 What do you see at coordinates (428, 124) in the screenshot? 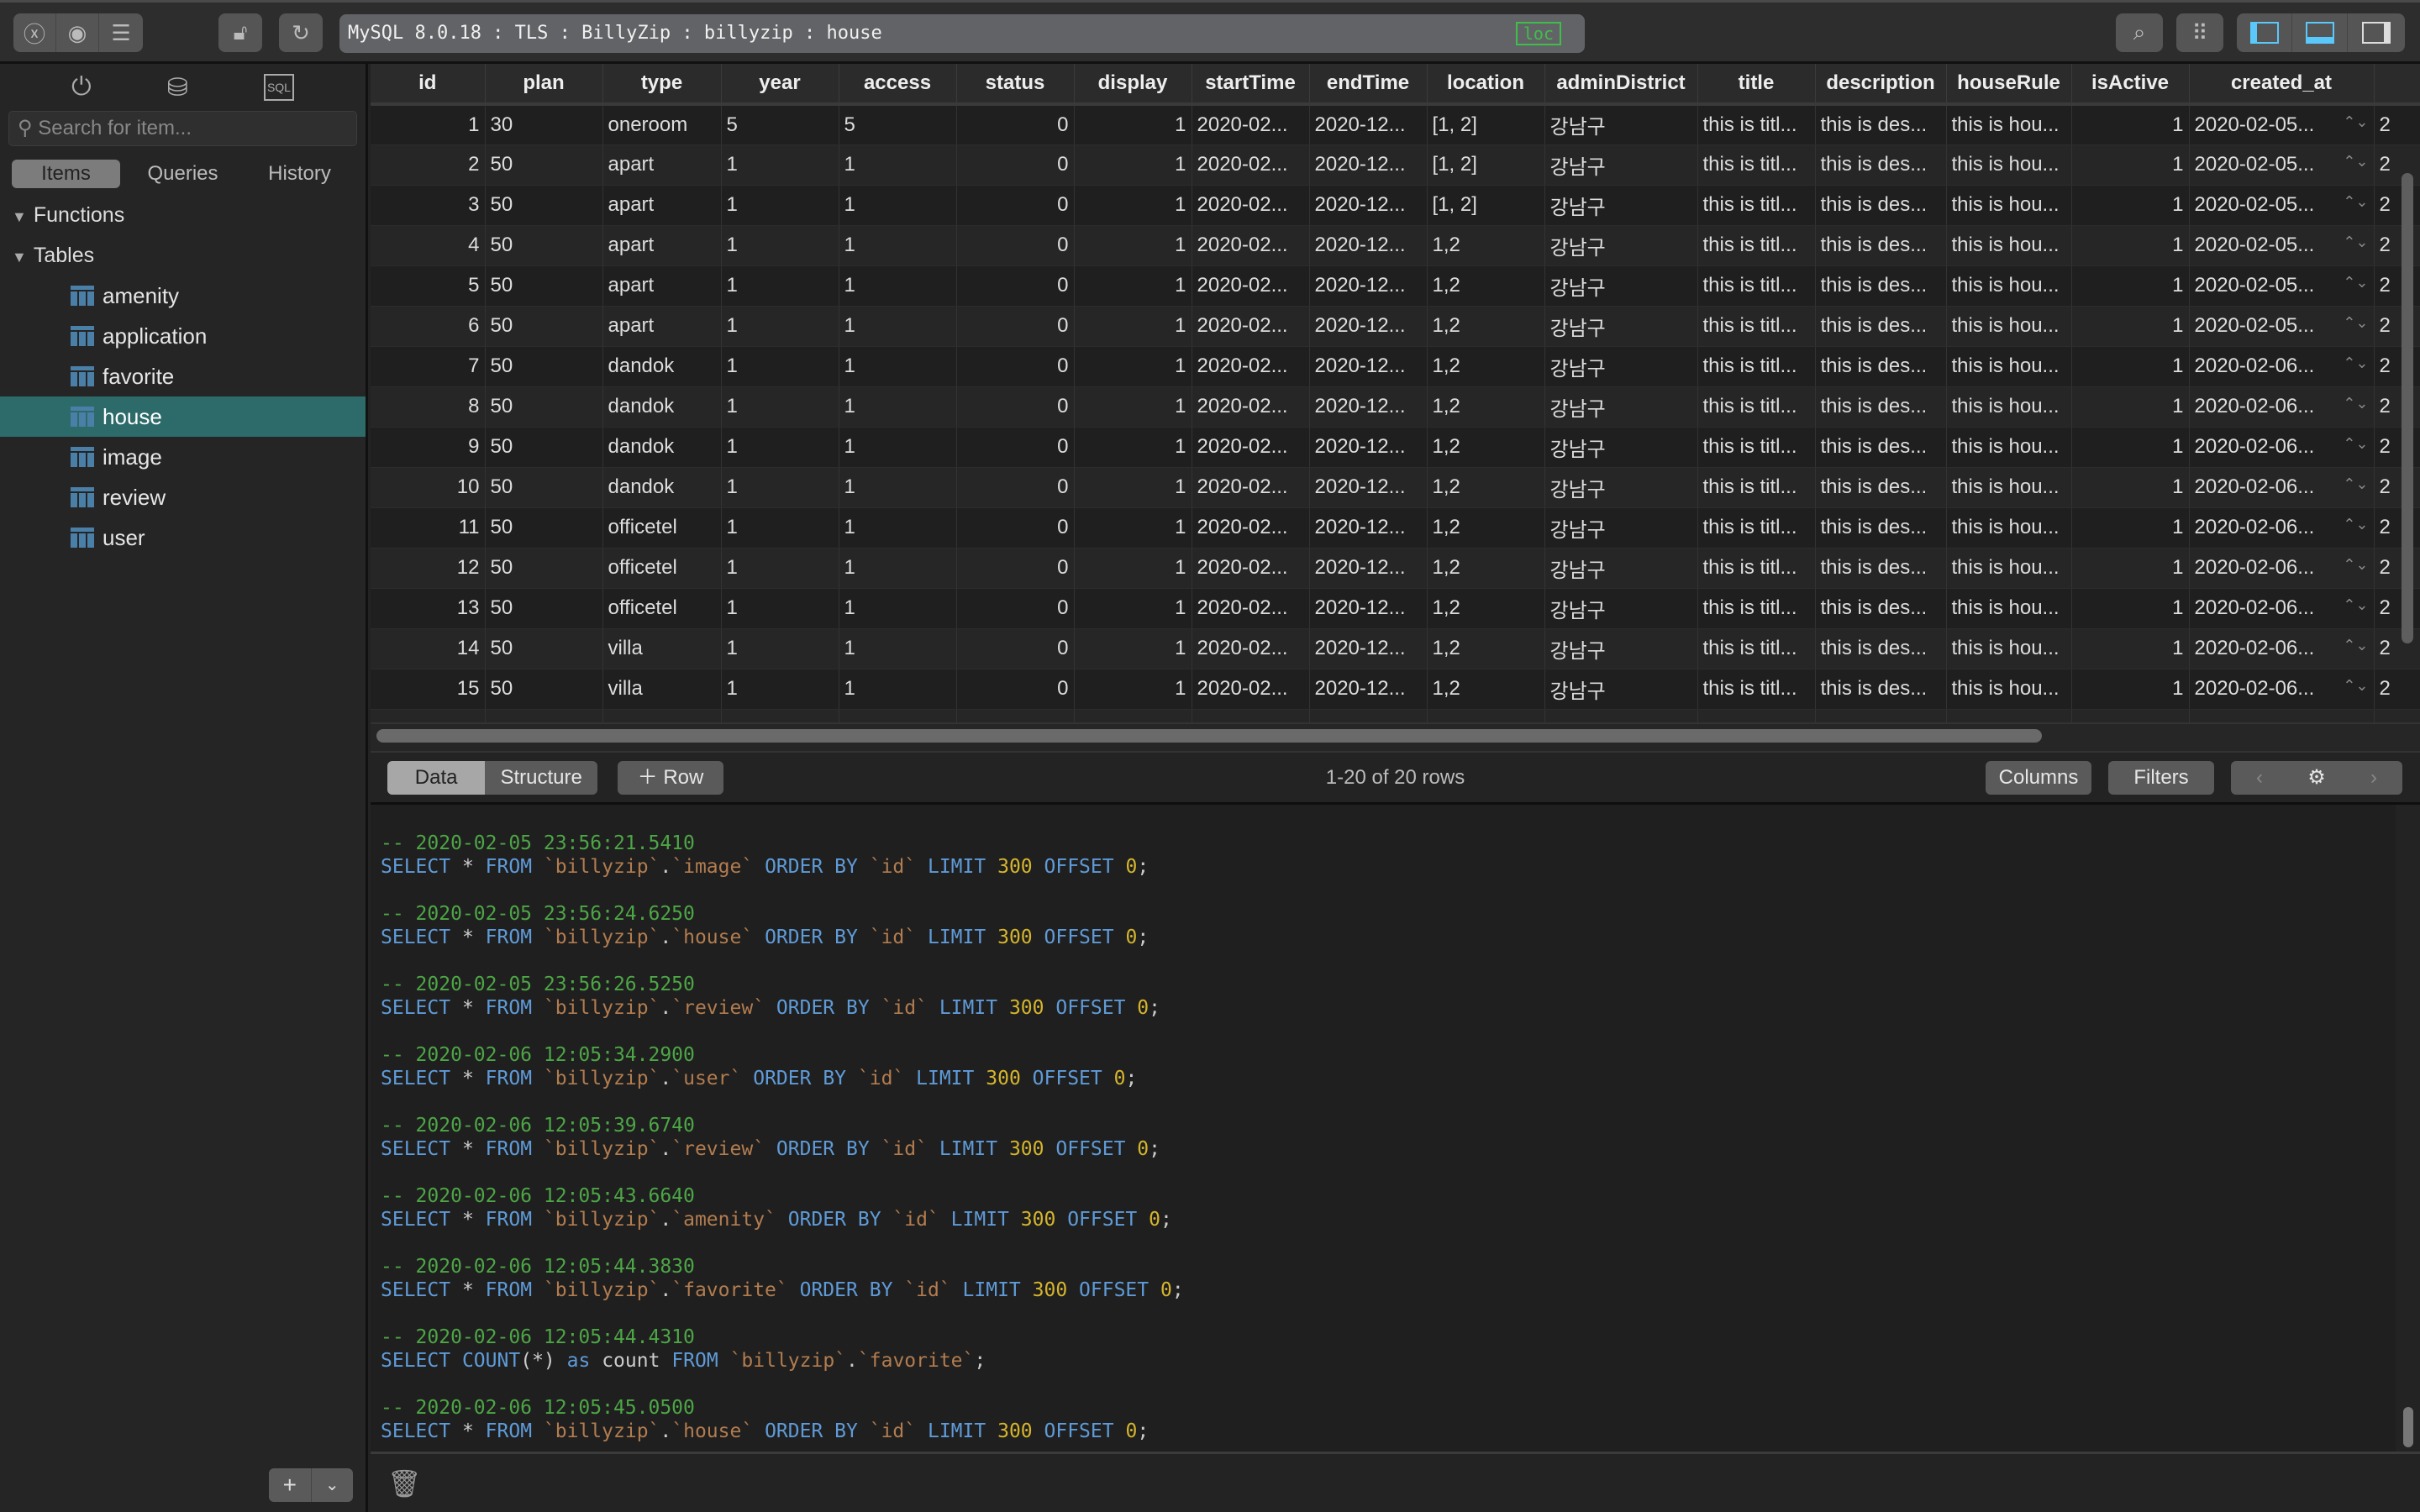
I see `cell-id: 1` at bounding box center [428, 124].